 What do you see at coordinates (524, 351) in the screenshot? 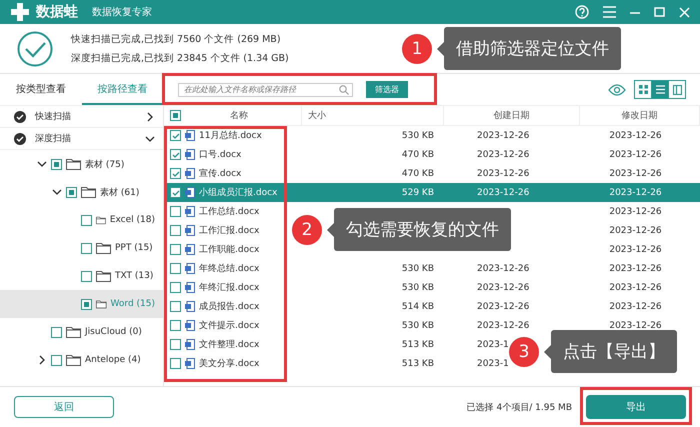
I see `step-number-badge: 3` at bounding box center [524, 351].